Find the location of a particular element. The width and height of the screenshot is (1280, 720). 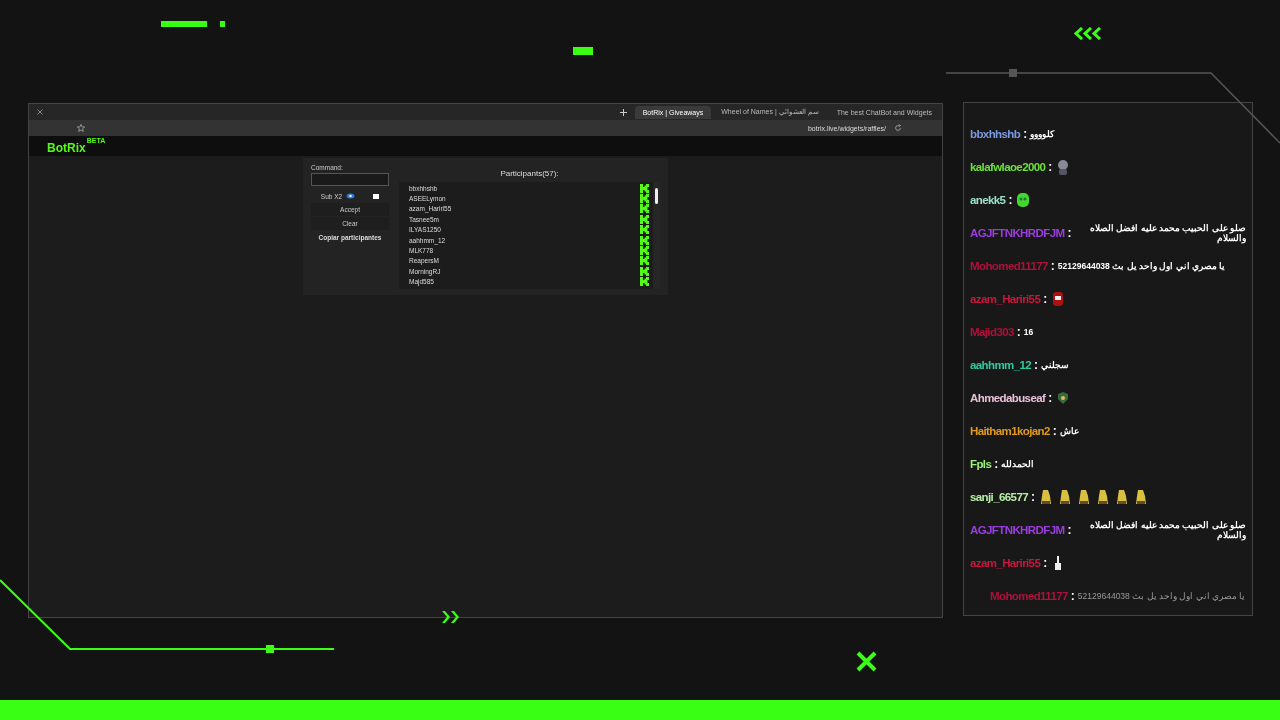

chat-message: 16 is located at coordinates (1028, 331).